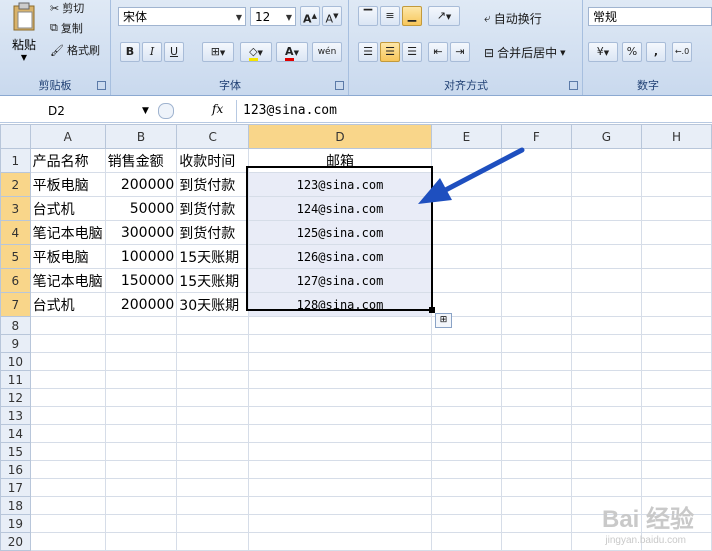 Image resolution: width=712 pixels, height=551 pixels. What do you see at coordinates (66, 28) in the screenshot?
I see `copy-button: ⧉ 复制` at bounding box center [66, 28].